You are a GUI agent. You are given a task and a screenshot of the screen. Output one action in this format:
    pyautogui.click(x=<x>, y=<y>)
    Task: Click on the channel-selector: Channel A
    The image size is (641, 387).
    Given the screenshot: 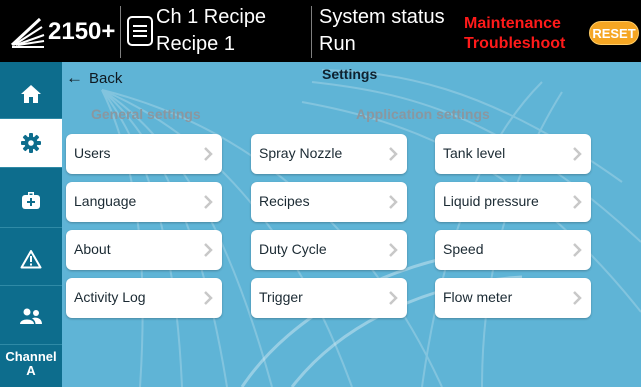 What is the action you would take?
    pyautogui.click(x=31, y=364)
    